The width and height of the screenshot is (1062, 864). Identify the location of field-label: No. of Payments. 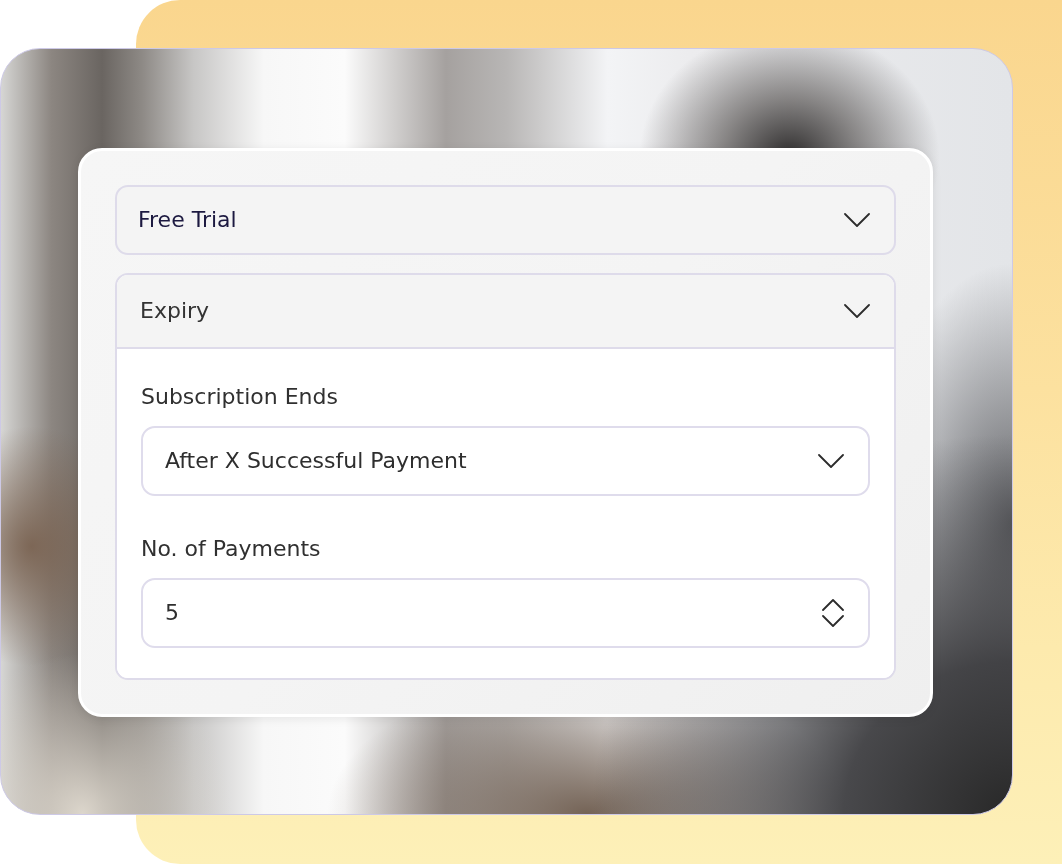
(231, 549).